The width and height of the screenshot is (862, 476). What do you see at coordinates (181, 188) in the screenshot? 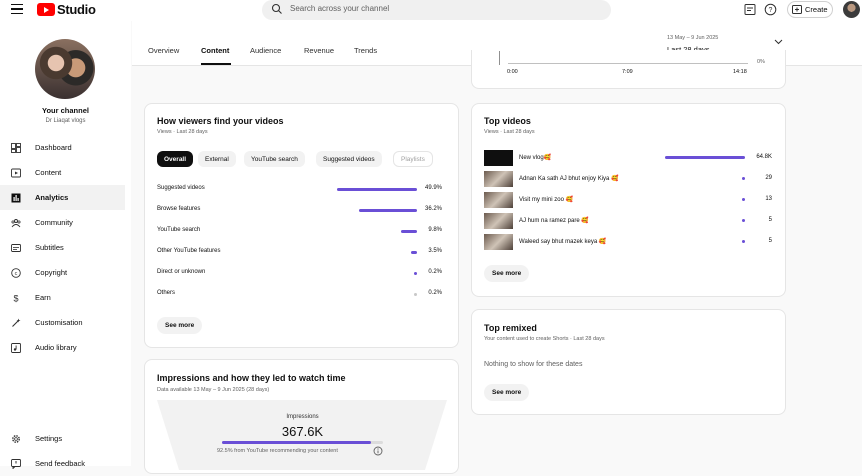
I see `source-label: Suggested videos` at bounding box center [181, 188].